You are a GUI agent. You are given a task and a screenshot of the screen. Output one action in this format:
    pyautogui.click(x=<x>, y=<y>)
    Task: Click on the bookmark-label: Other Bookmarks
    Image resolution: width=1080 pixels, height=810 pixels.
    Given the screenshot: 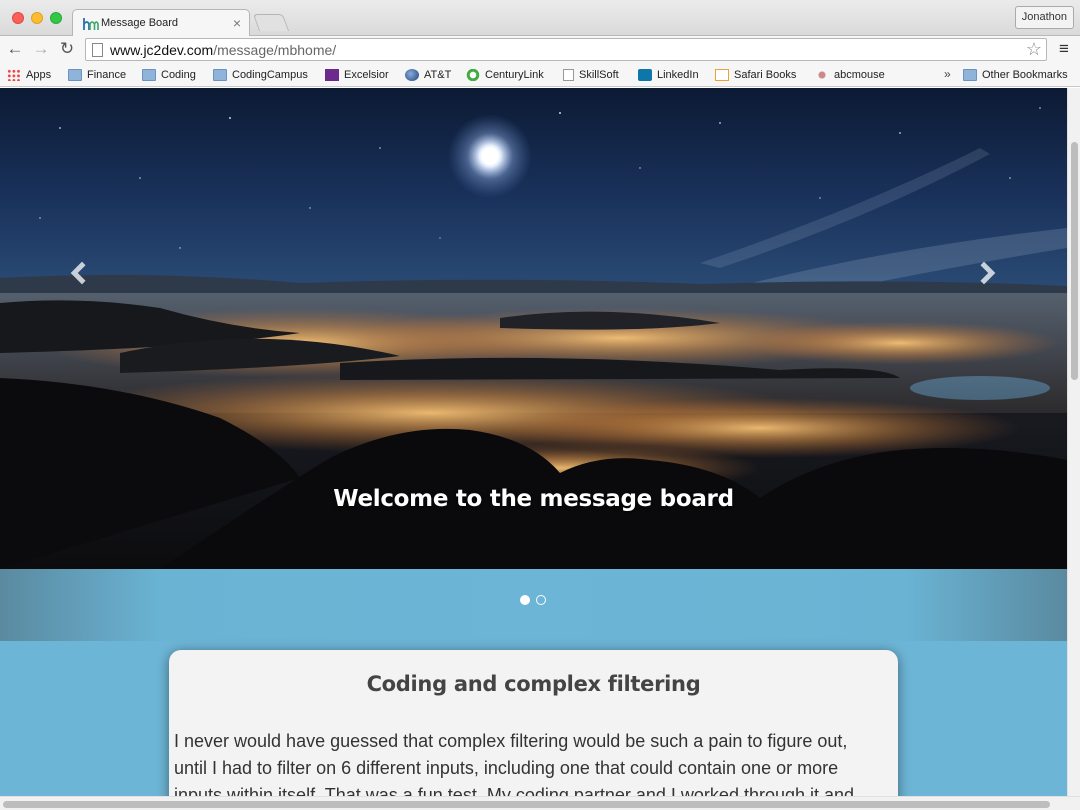 What is the action you would take?
    pyautogui.click(x=1025, y=75)
    